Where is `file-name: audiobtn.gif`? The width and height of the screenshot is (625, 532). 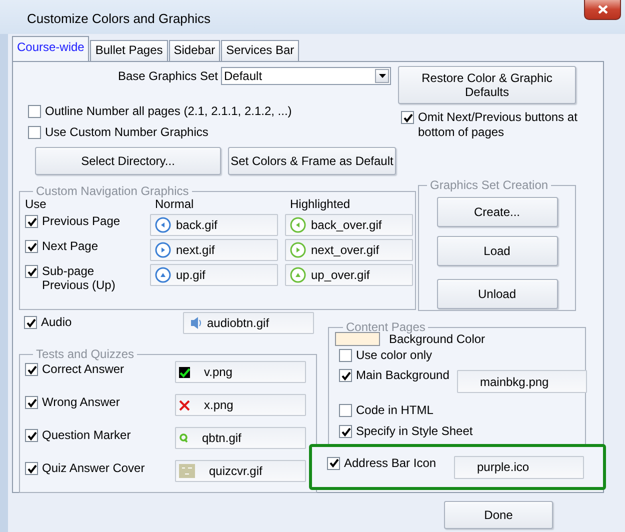
file-name: audiobtn.gif is located at coordinates (238, 323).